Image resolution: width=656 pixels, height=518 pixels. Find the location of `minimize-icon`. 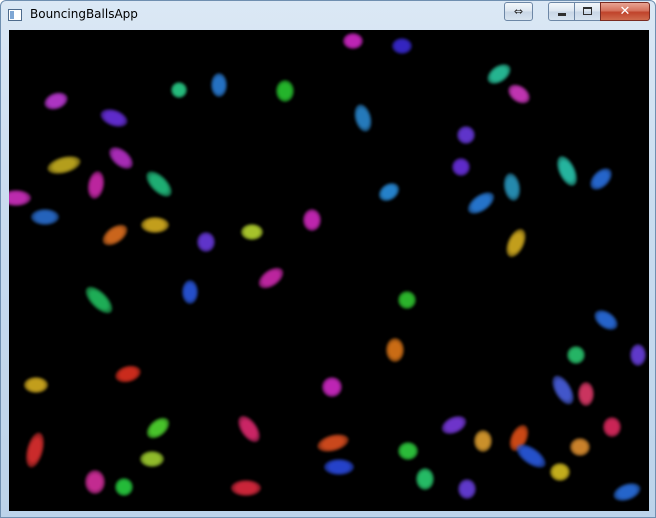

minimize-icon is located at coordinates (562, 14).